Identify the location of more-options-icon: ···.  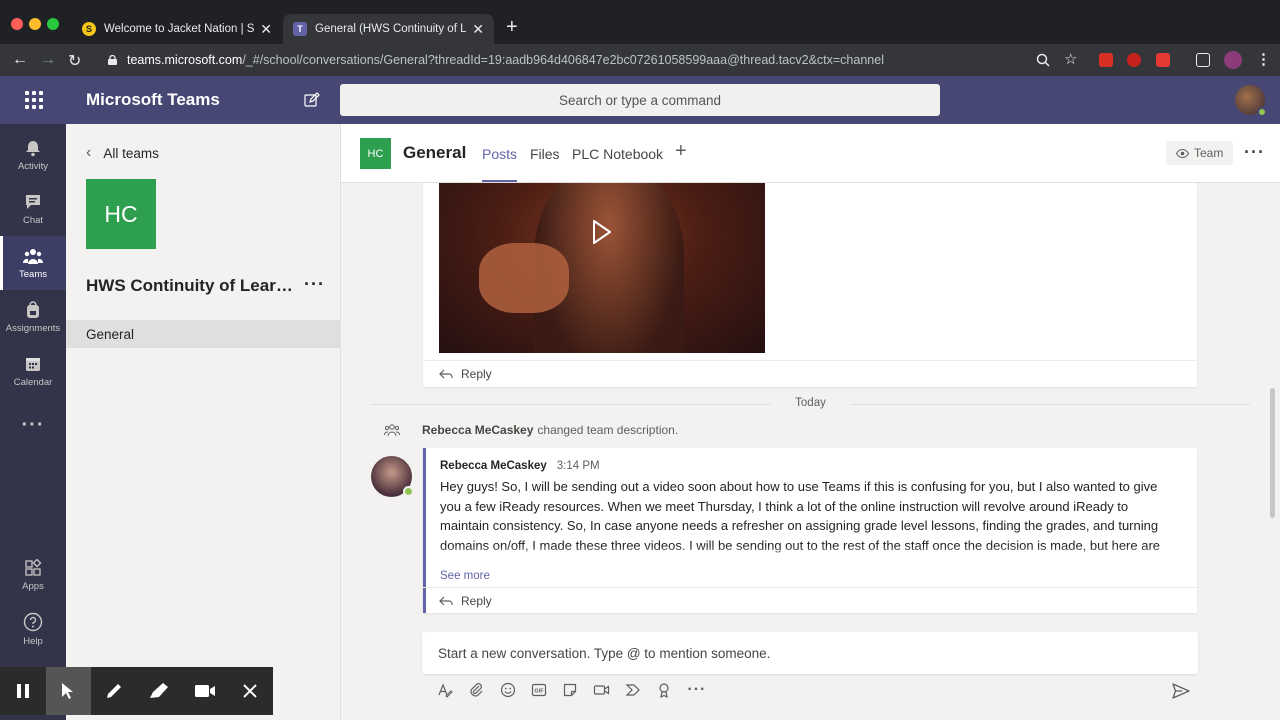
(702, 690).